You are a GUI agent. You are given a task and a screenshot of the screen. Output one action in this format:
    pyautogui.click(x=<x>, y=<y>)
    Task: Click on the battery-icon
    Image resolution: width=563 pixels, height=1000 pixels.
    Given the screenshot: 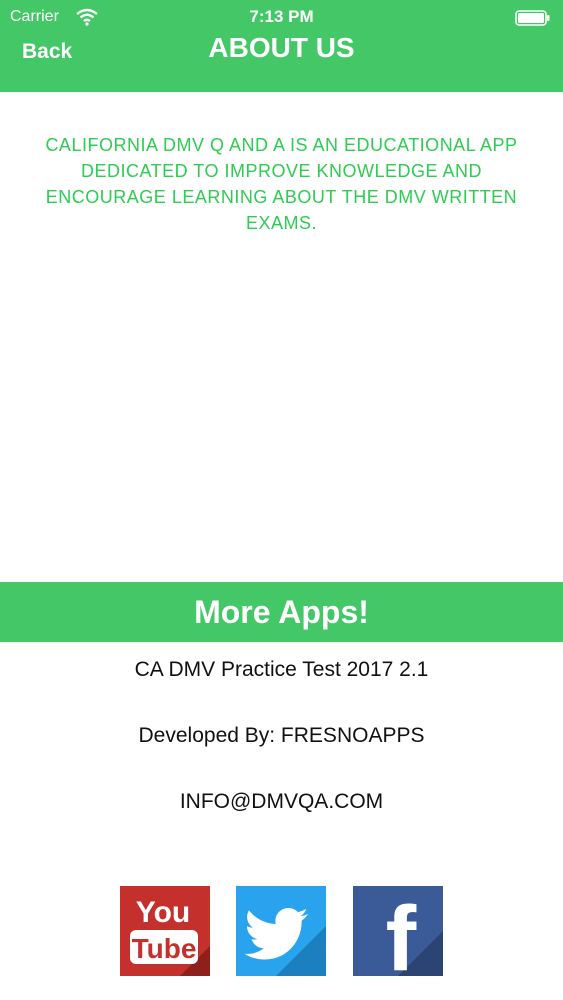 What is the action you would take?
    pyautogui.click(x=532, y=18)
    